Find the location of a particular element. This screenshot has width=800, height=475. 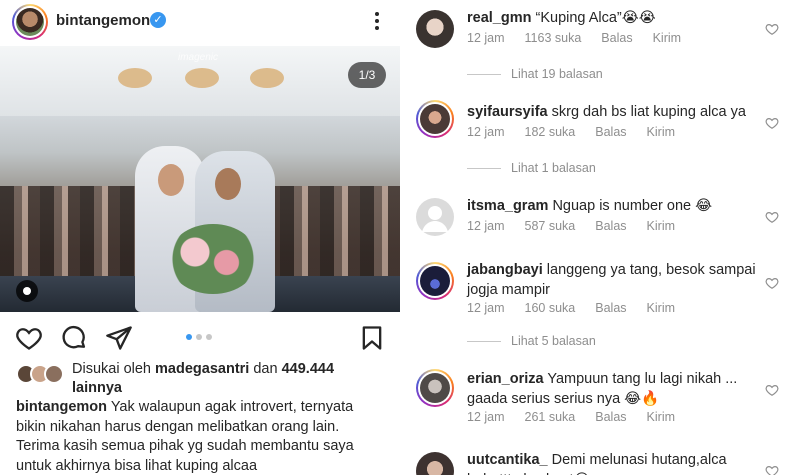

likes-prefix: Disukai oleh is located at coordinates (111, 369).